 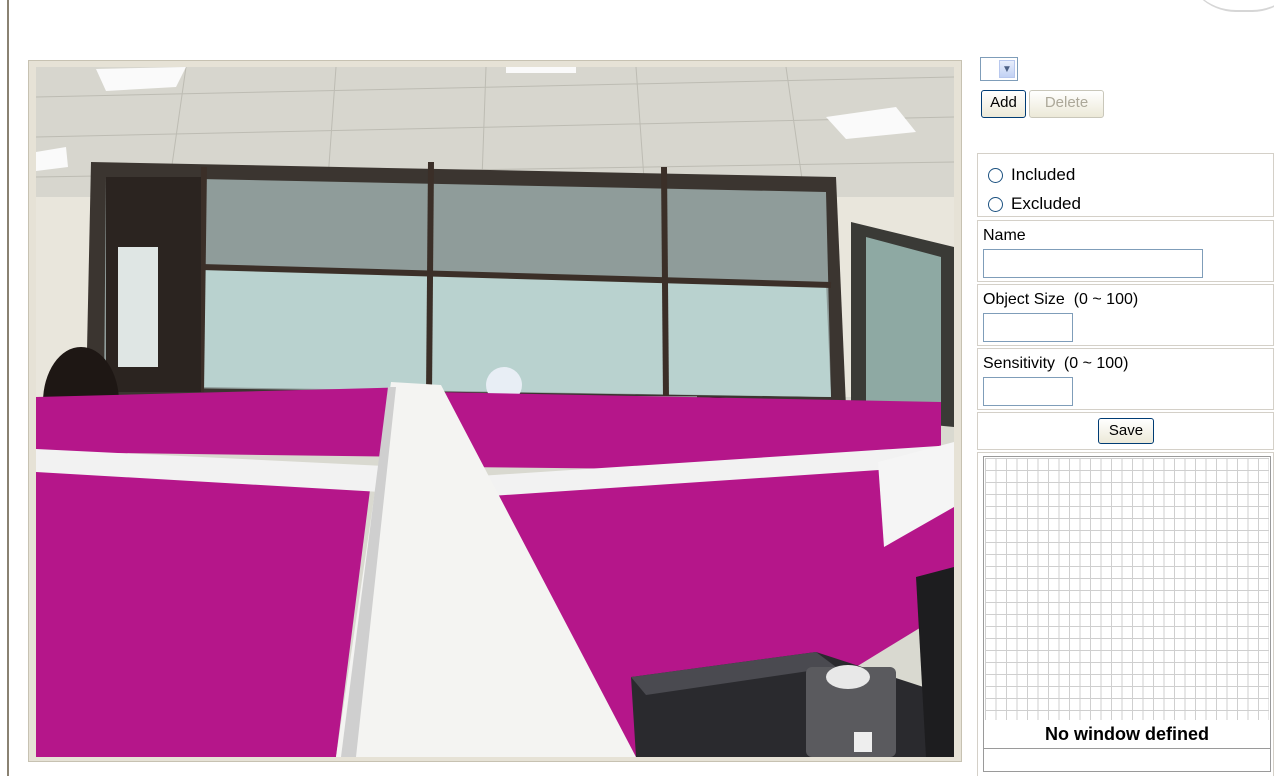 What do you see at coordinates (1007, 69) in the screenshot?
I see `chevron-down-icon: ▼` at bounding box center [1007, 69].